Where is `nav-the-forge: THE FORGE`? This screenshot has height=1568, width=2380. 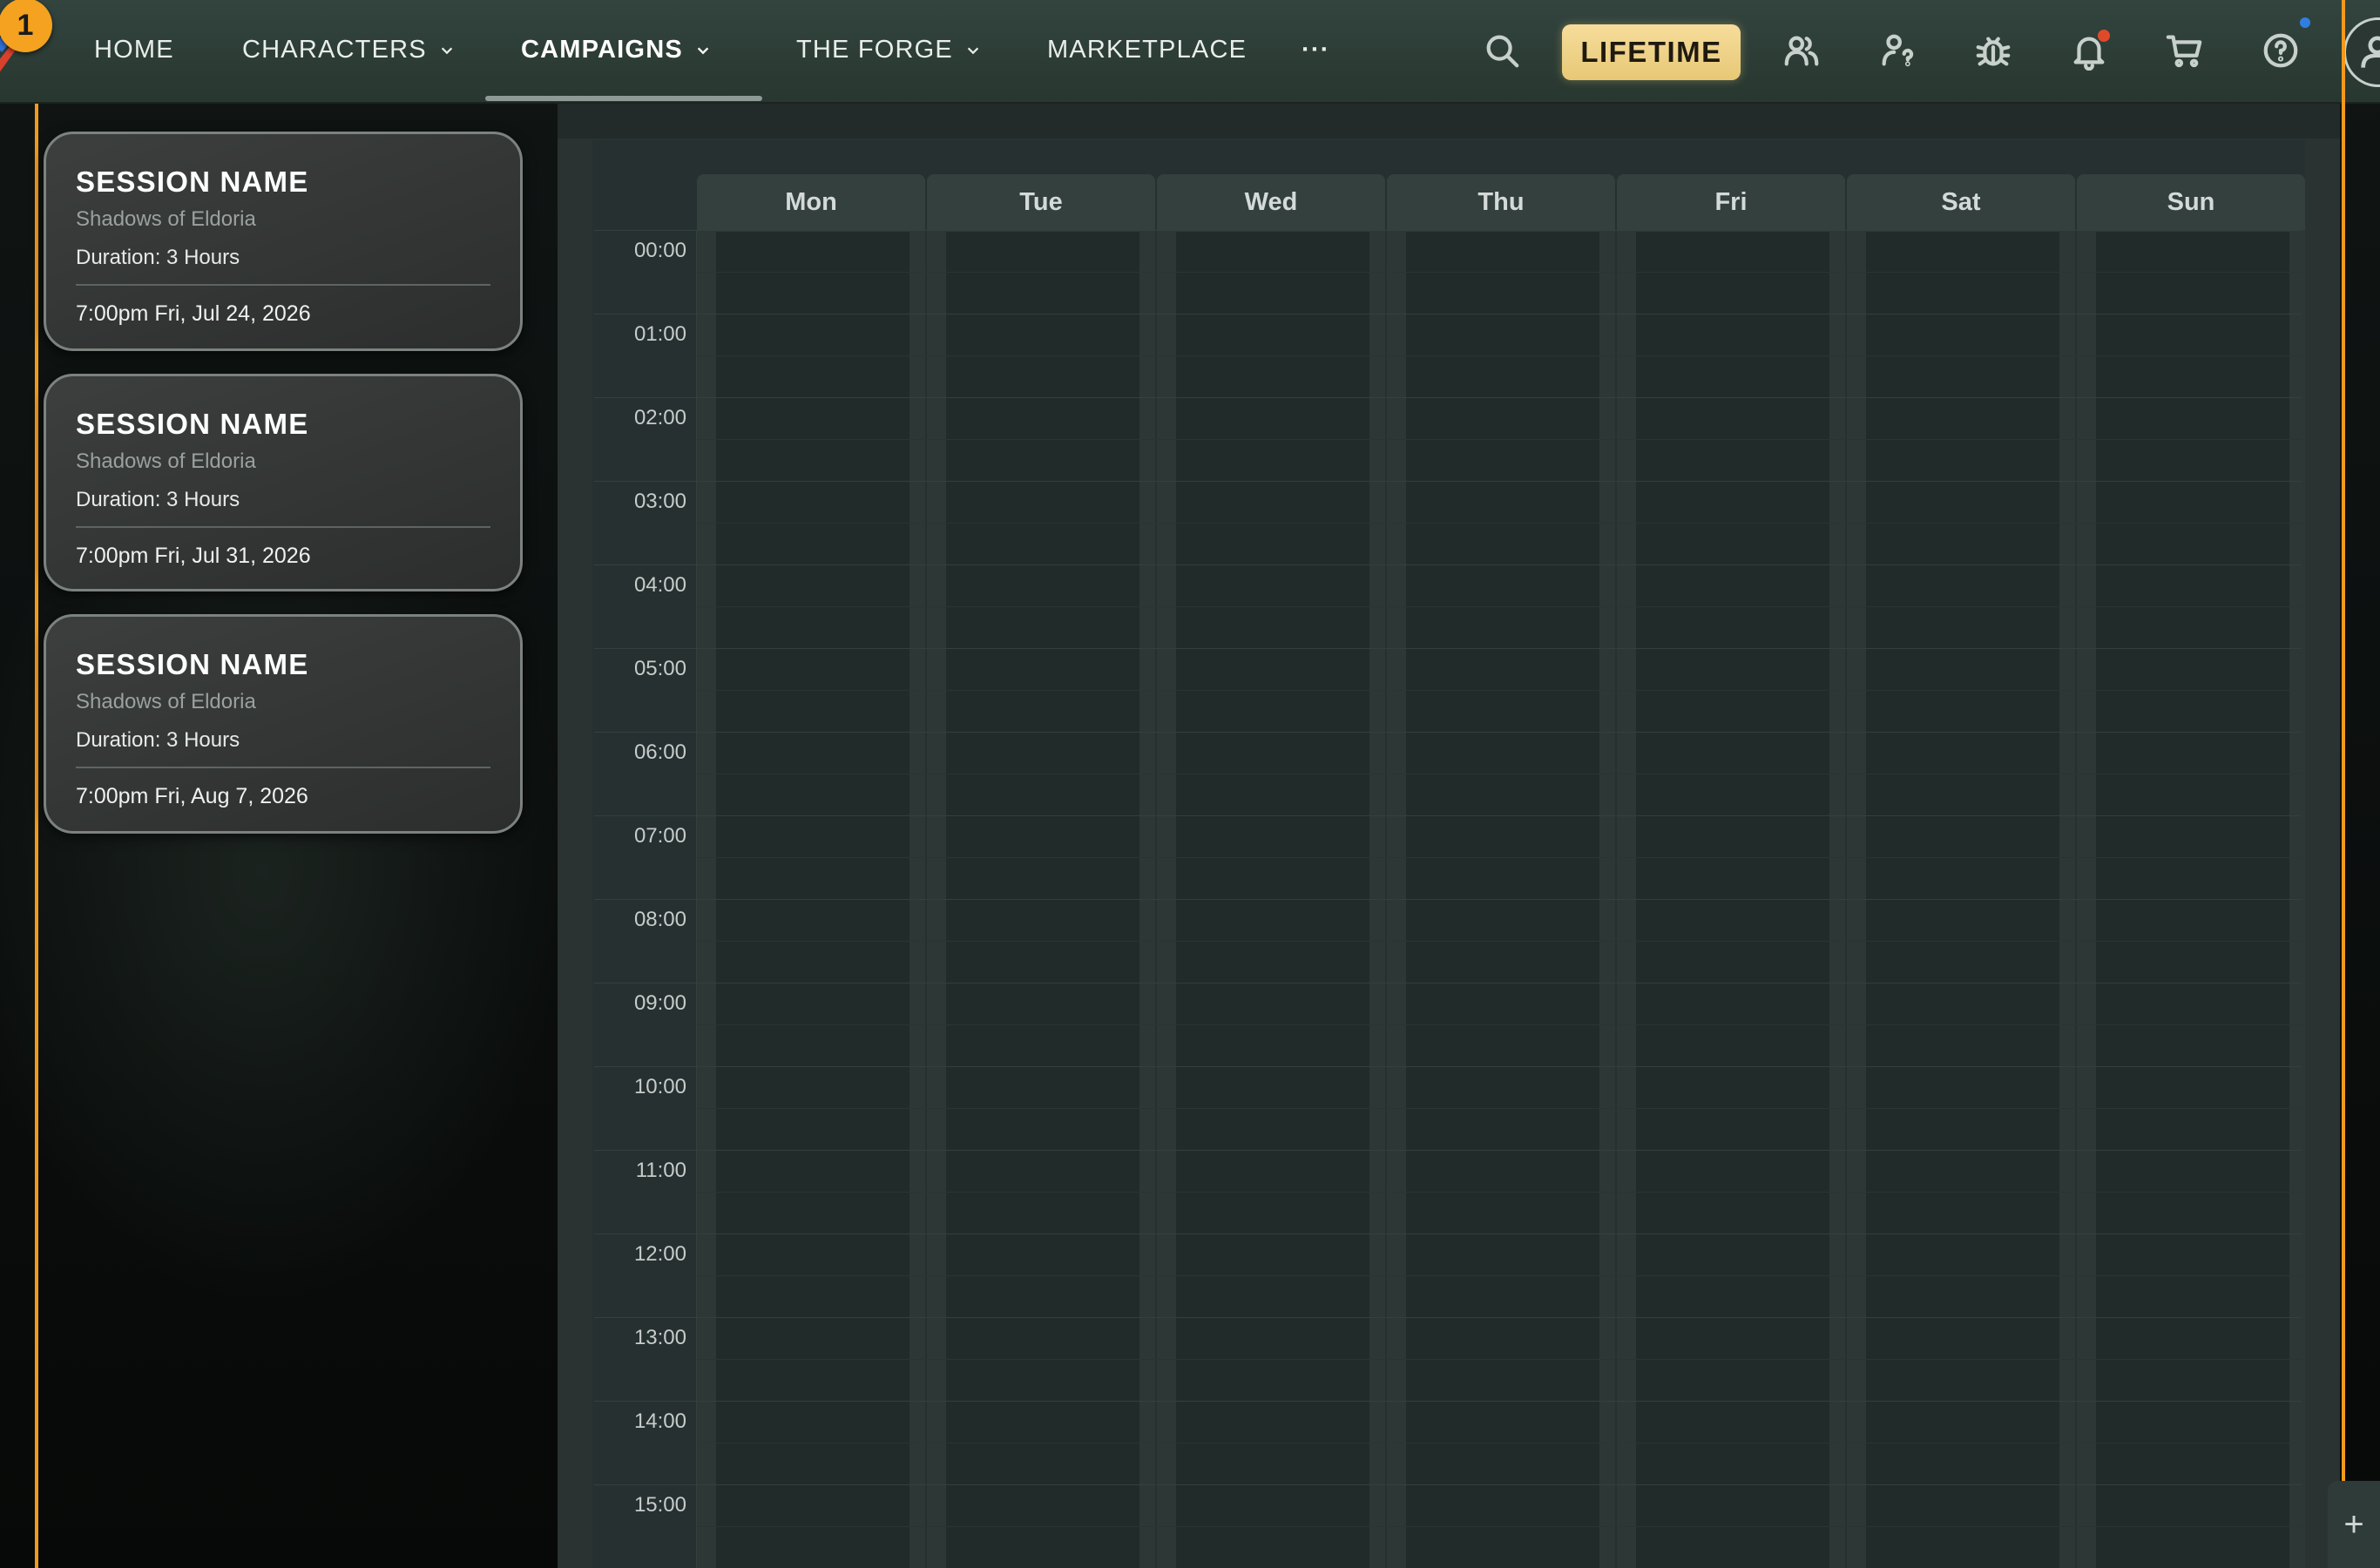 nav-the-forge: THE FORGE is located at coordinates (888, 50).